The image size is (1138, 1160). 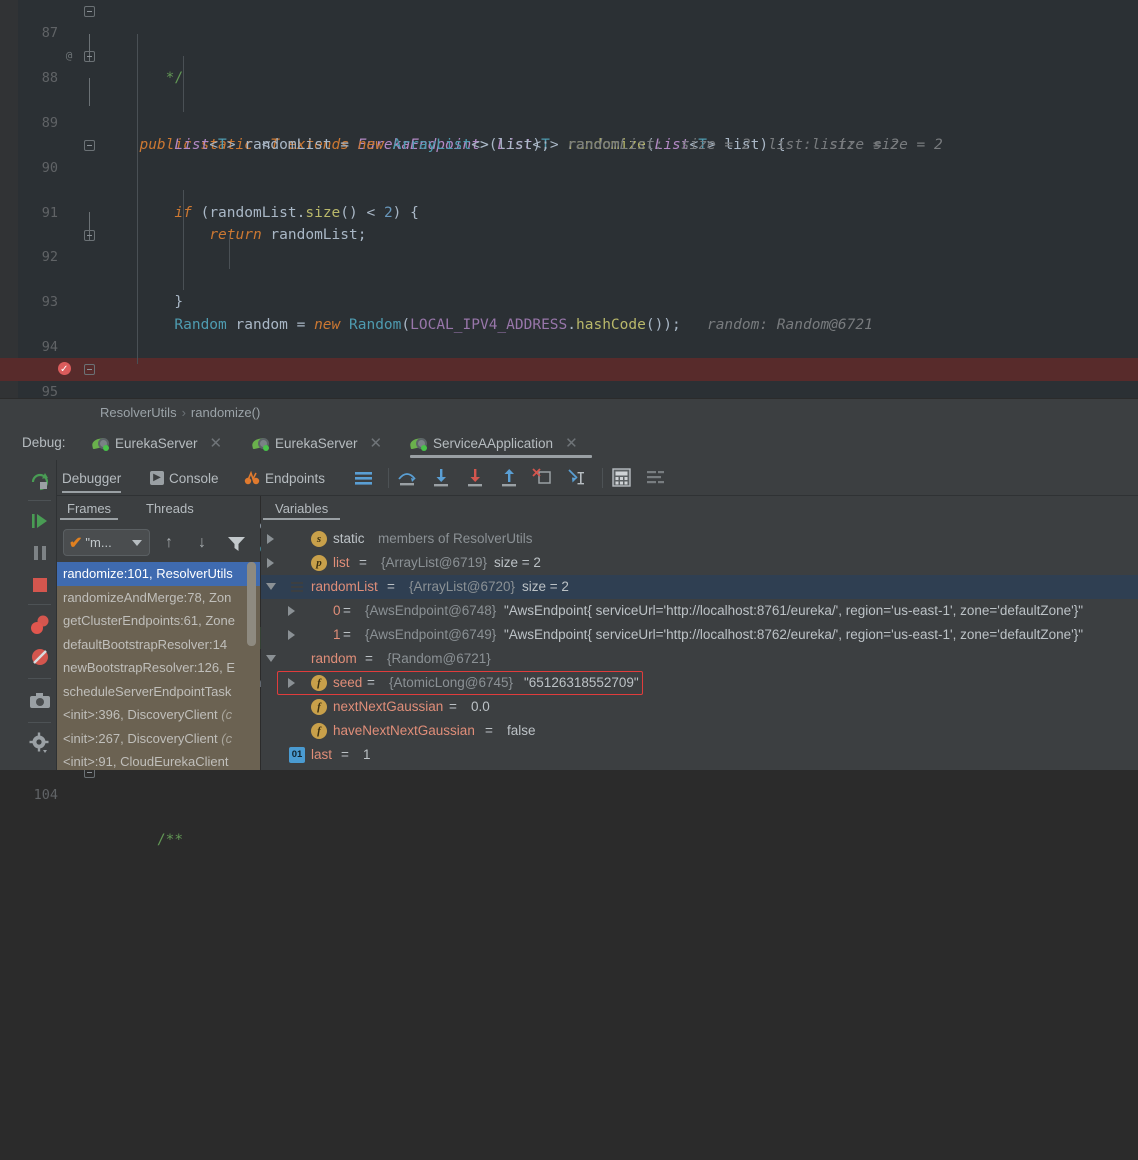 I want to click on breadcrumb: ResolverUtils › randomize(), so click(x=569, y=412).